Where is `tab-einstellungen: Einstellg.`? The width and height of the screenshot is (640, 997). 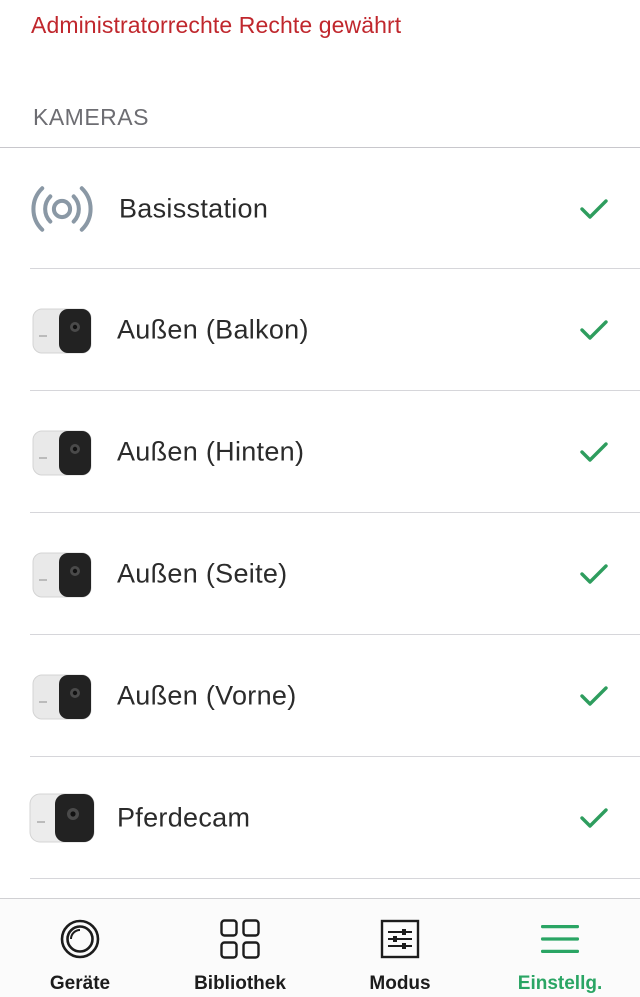
tab-einstellungen: Einstellg. is located at coordinates (560, 948).